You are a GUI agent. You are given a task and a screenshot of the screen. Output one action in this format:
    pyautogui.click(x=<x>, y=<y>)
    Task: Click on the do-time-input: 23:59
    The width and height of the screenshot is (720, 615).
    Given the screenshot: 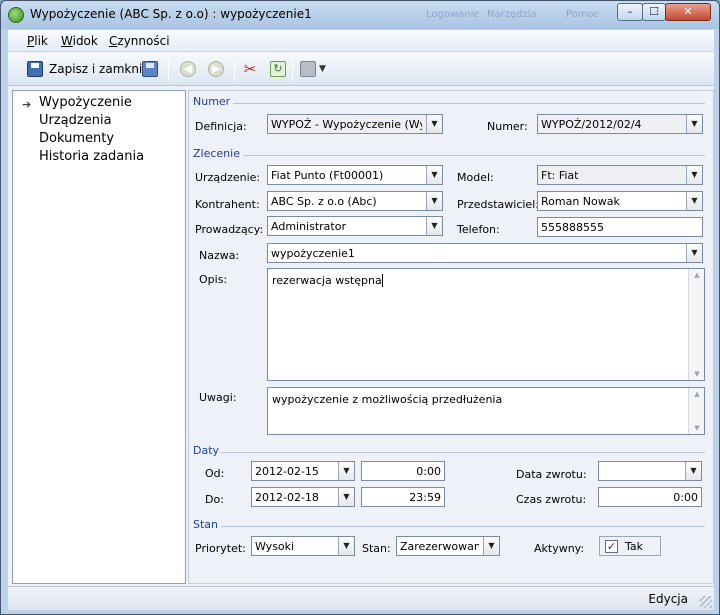 What is the action you would take?
    pyautogui.click(x=403, y=497)
    